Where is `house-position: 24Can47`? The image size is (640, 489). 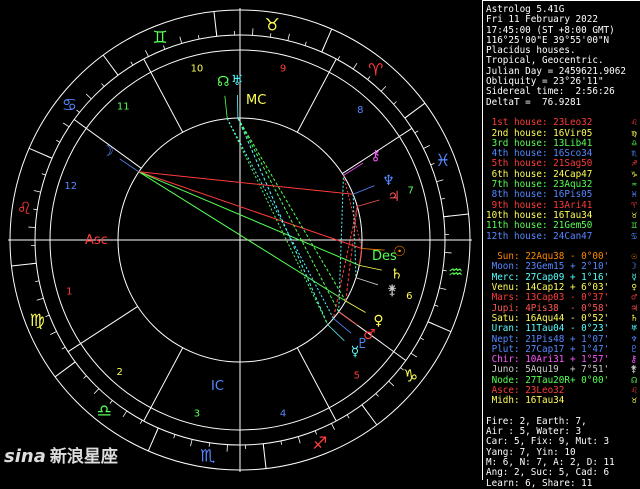 house-position: 24Can47 is located at coordinates (570, 236).